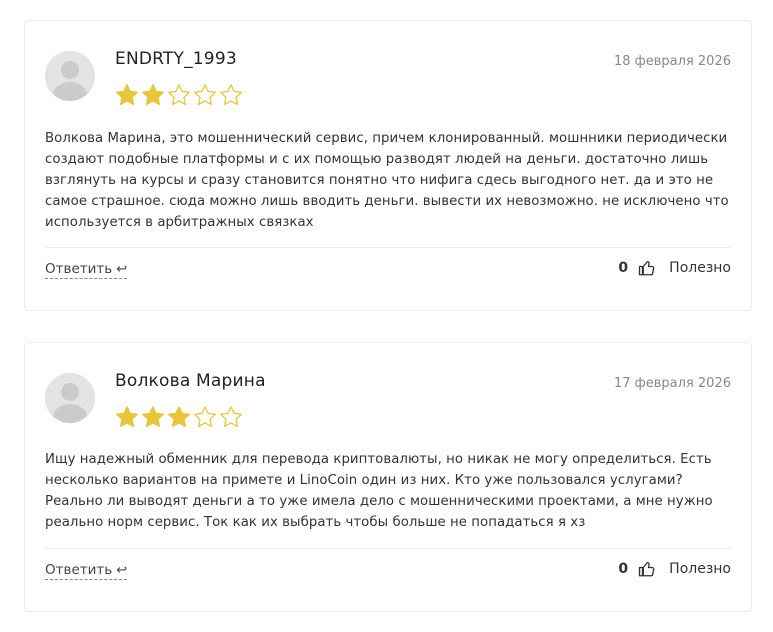  I want to click on review-date: 18 февраля 2026, so click(672, 61).